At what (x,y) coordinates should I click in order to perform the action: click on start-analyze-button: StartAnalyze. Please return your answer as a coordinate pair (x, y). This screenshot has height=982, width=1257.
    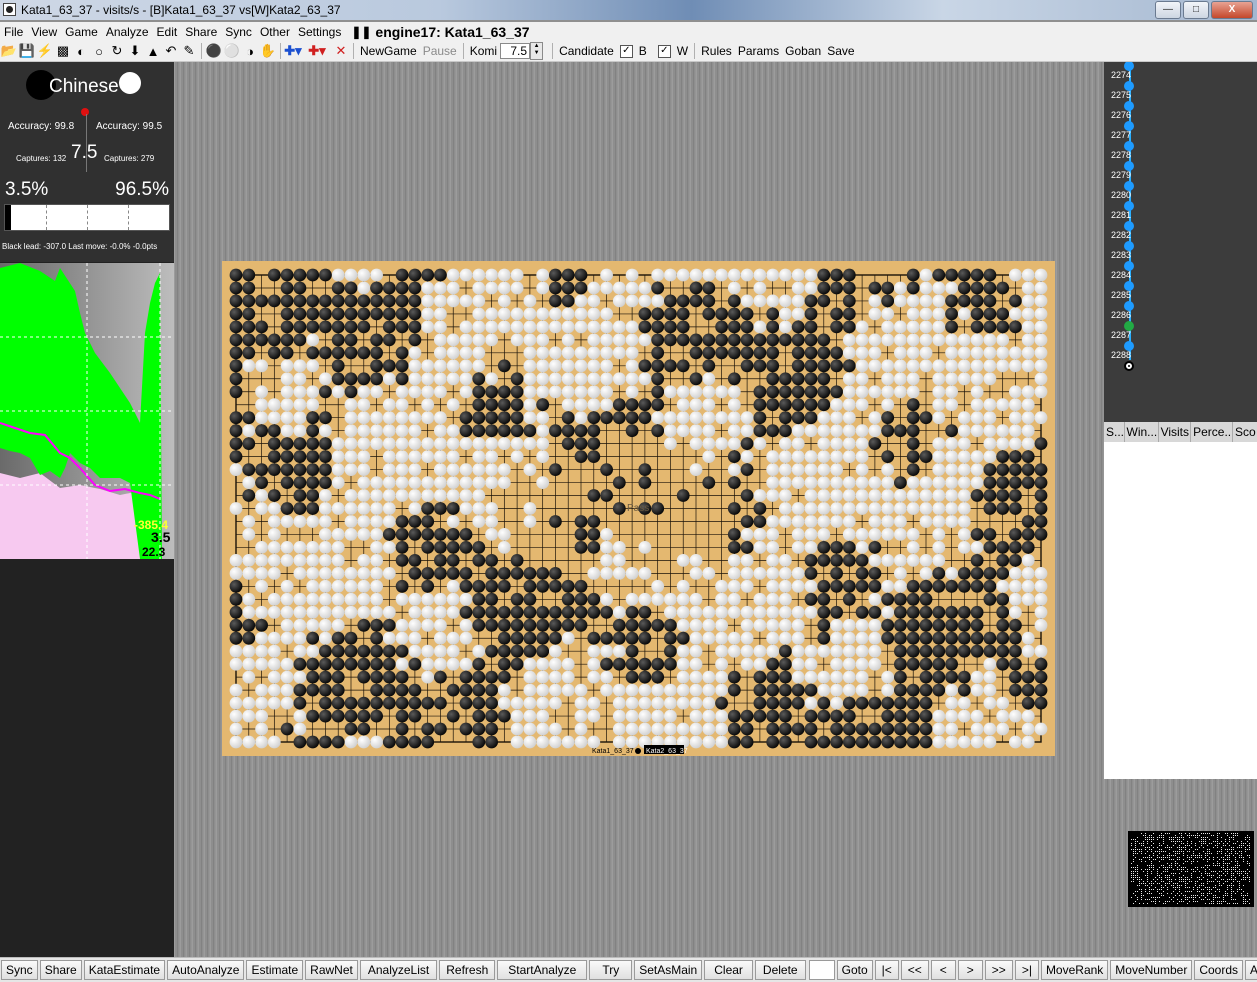
    Looking at the image, I should click on (542, 970).